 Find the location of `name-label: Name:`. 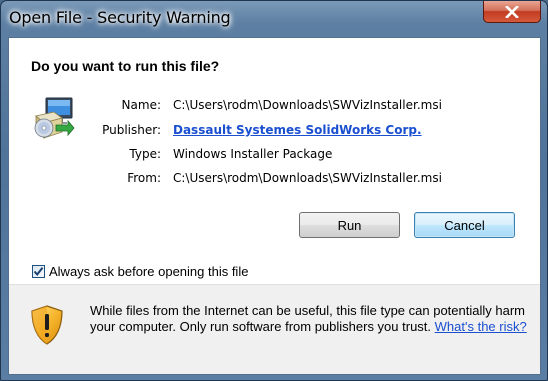

name-label: Name: is located at coordinates (141, 105).